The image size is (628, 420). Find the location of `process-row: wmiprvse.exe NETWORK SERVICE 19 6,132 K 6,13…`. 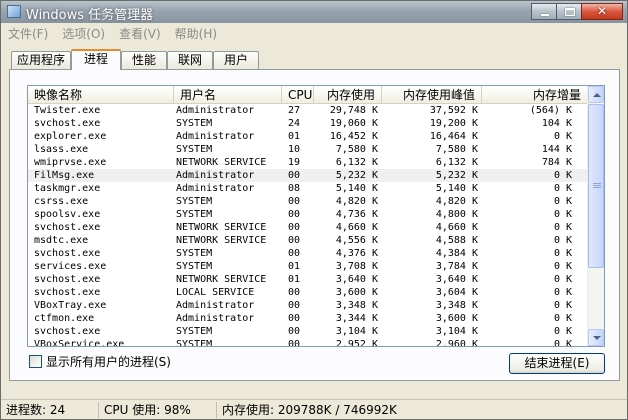

process-row: wmiprvse.exe NETWORK SERVICE 19 6,132 K 6,13… is located at coordinates (308, 162).